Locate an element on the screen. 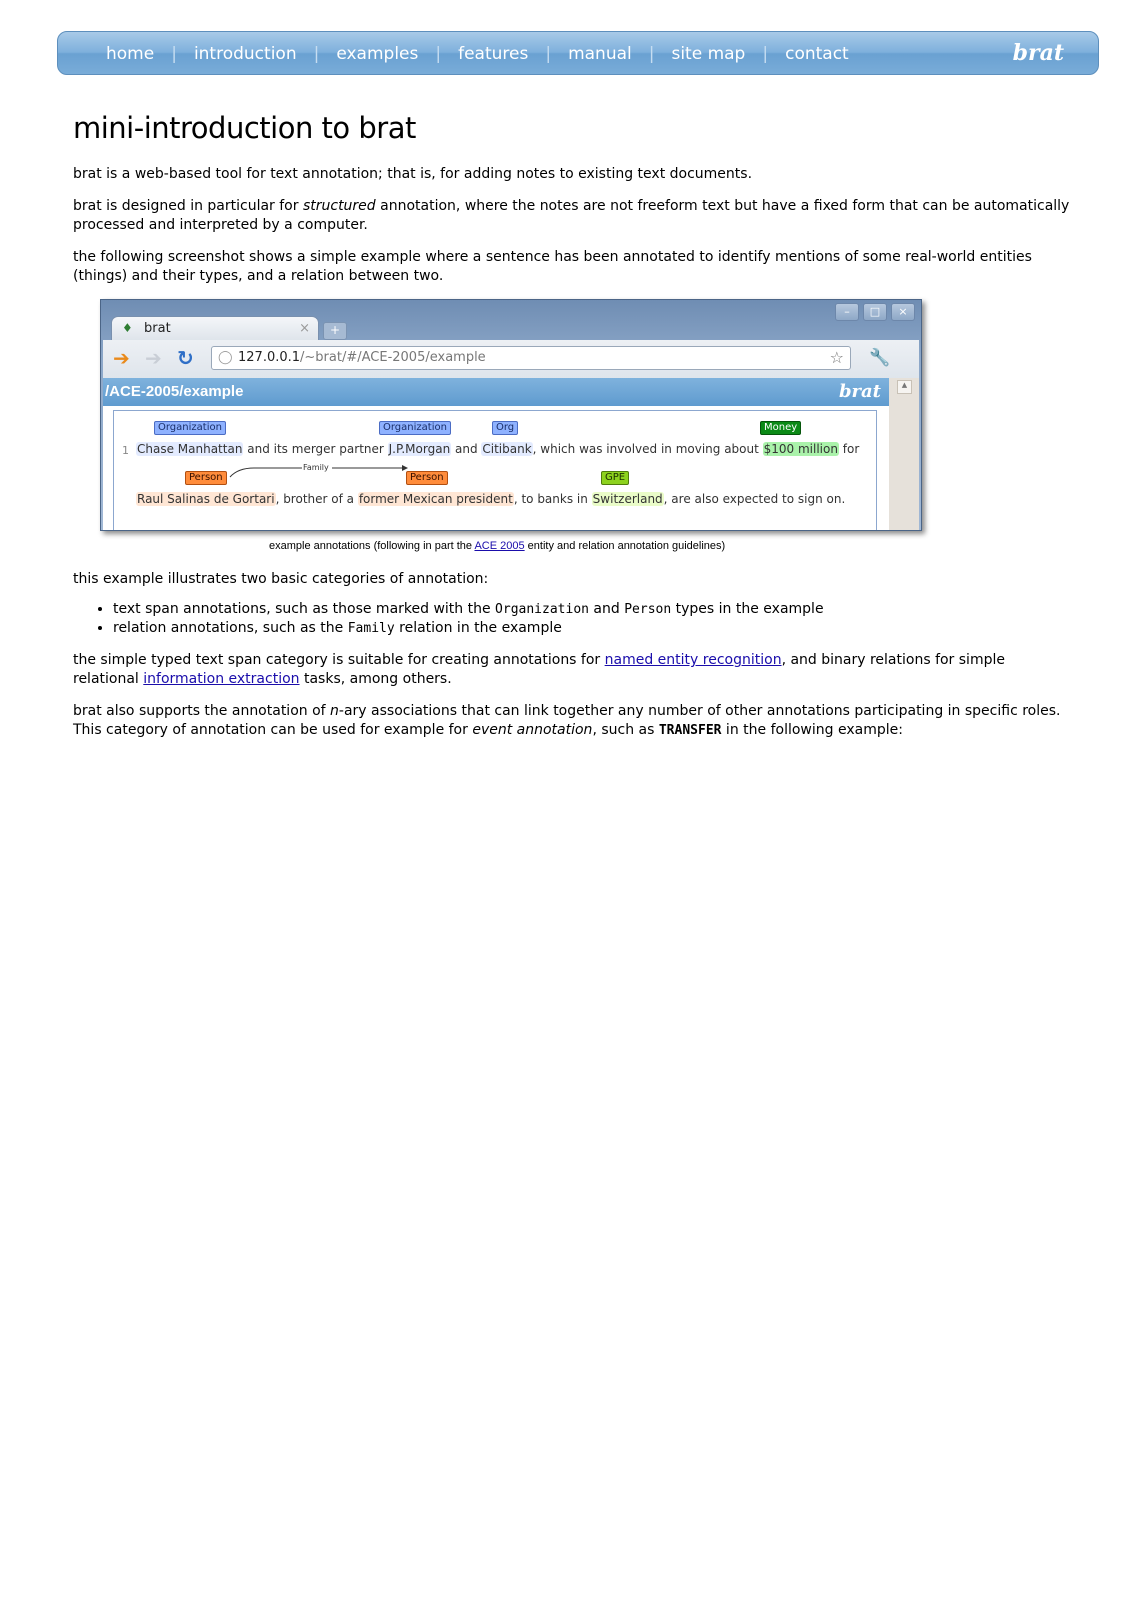  maximize-icon: □ is located at coordinates (875, 312).